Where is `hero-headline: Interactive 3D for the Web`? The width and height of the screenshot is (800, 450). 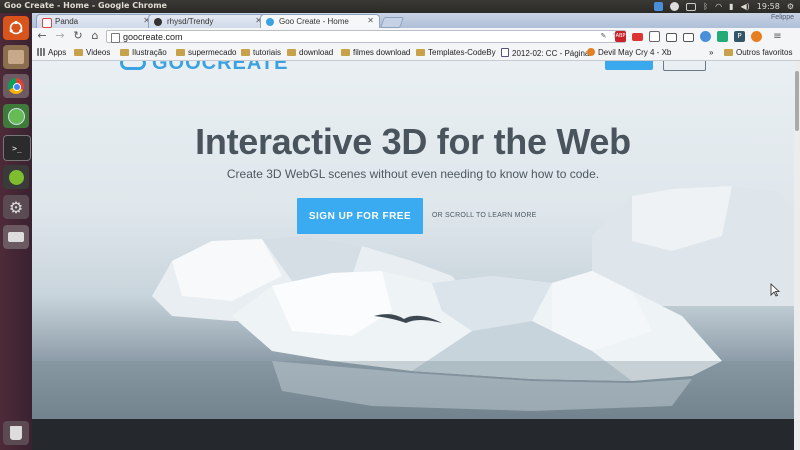
hero-headline: Interactive 3D for the Web is located at coordinates (413, 141).